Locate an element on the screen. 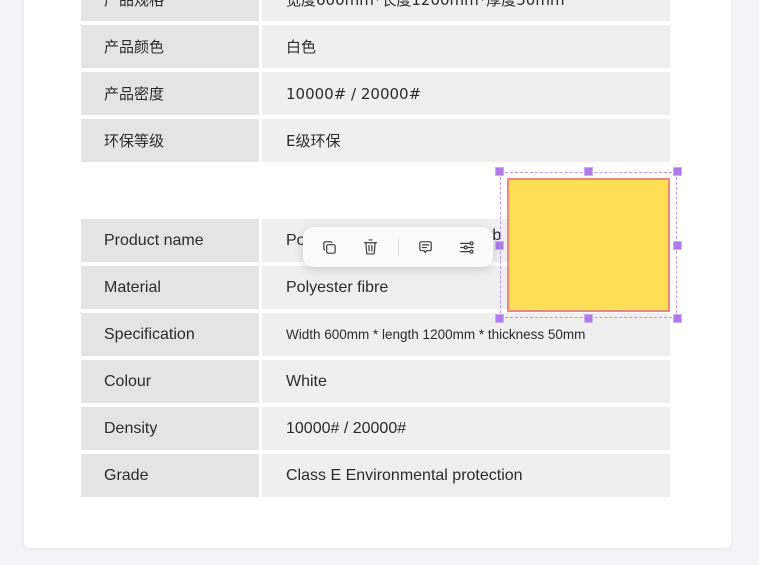 This screenshot has width=759, height=565. table-cell-label: Density is located at coordinates (170, 428).